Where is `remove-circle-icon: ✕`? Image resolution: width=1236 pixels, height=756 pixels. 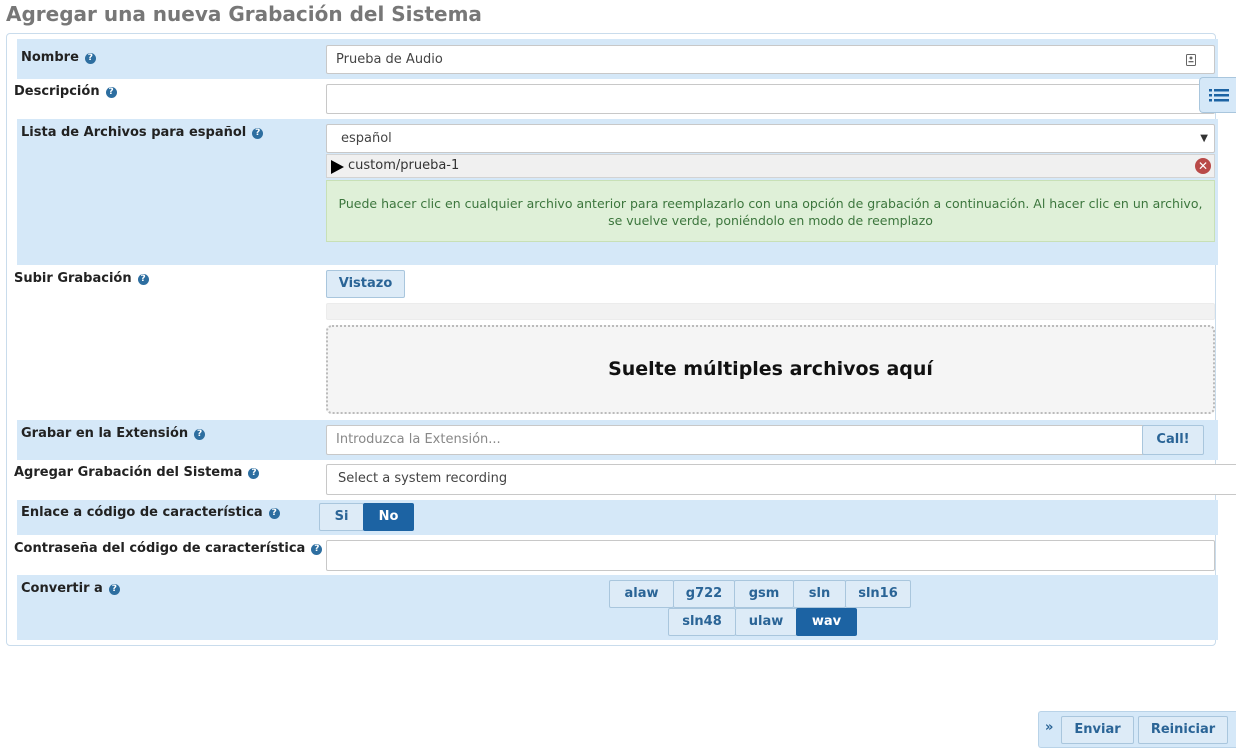
remove-circle-icon: ✕ is located at coordinates (1203, 166).